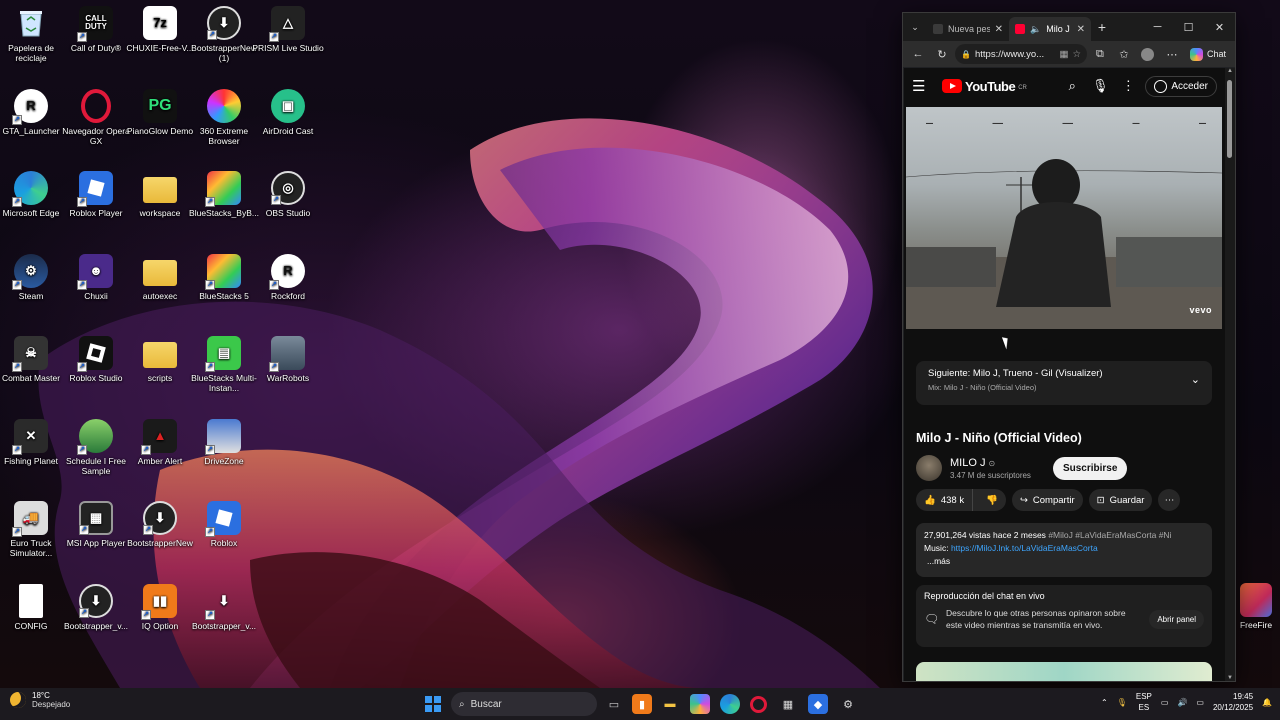 The image size is (1280, 720). Describe the element at coordinates (1230, 71) in the screenshot. I see `scroll-up-icon: ▲` at that location.